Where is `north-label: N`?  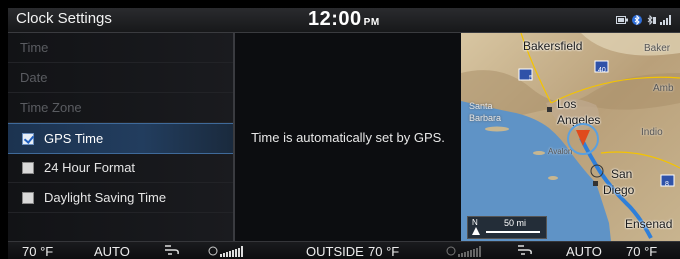 north-label: N is located at coordinates (475, 222).